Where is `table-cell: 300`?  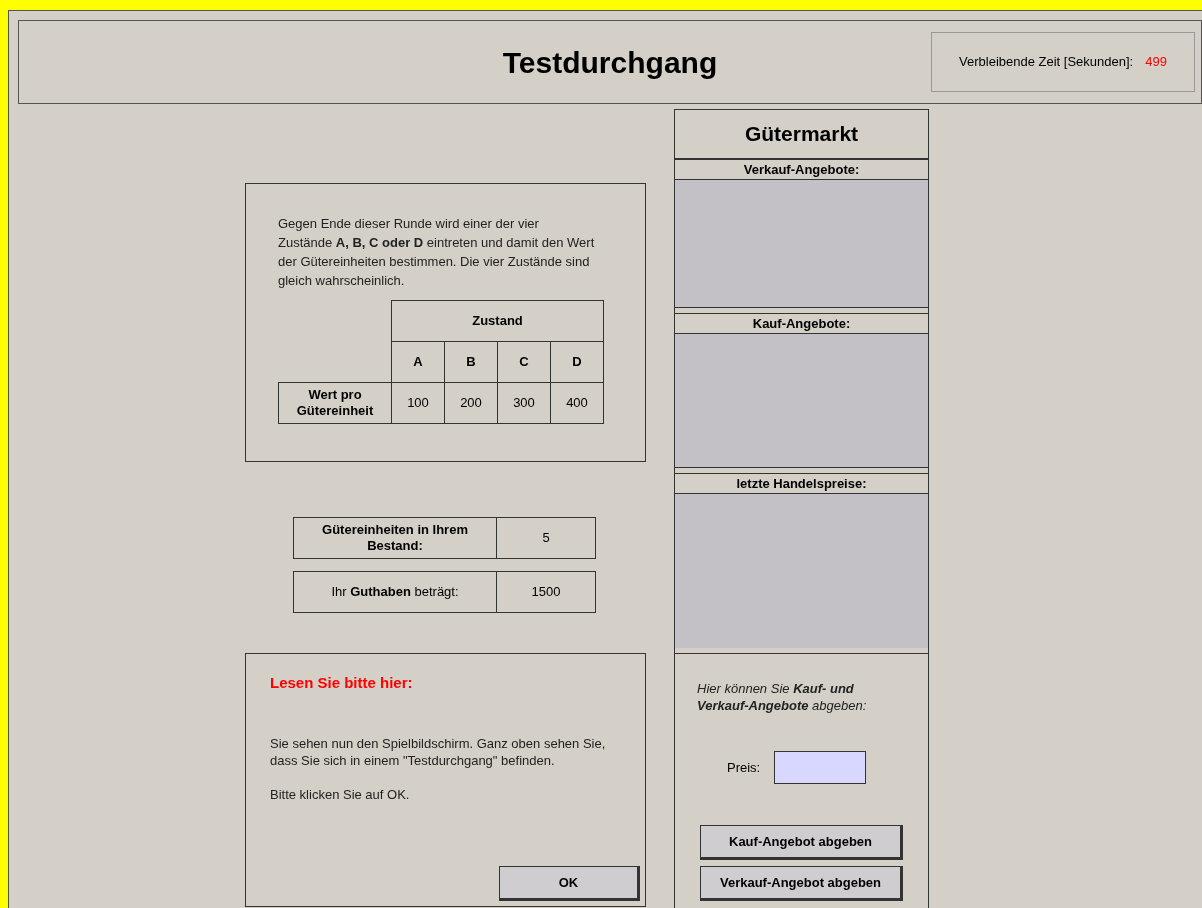
table-cell: 300 is located at coordinates (524, 403).